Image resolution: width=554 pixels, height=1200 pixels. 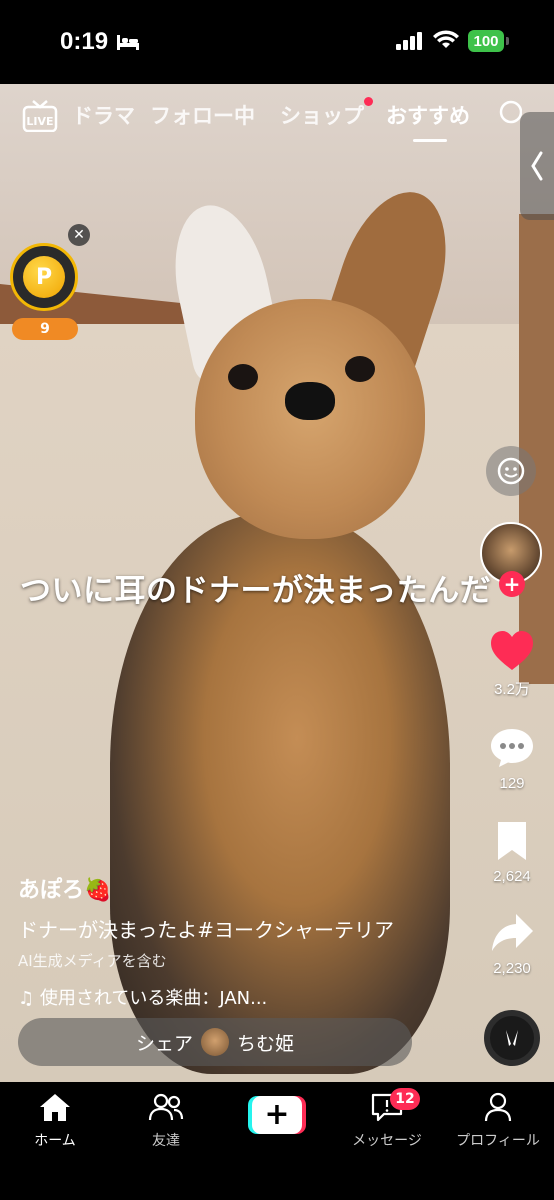 I want to click on share-user-name: ちむ姫, so click(x=266, y=1043).